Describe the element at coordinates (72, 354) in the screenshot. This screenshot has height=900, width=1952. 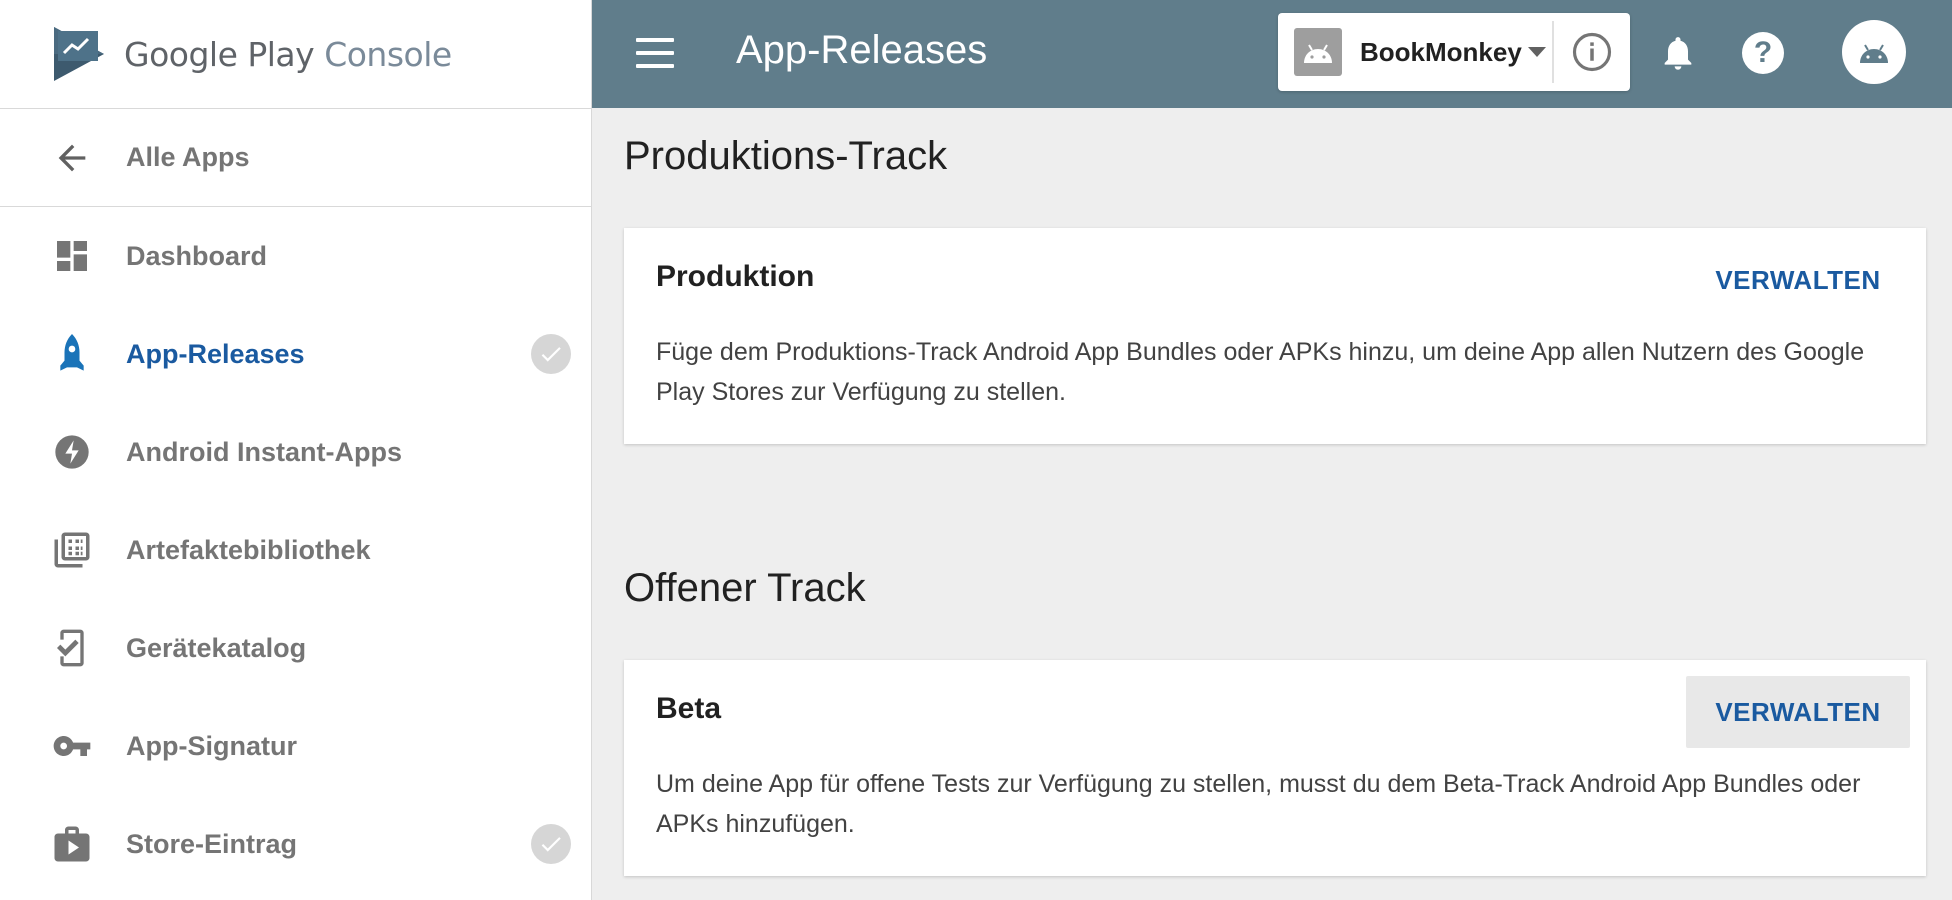
I see `rocket-icon` at that location.